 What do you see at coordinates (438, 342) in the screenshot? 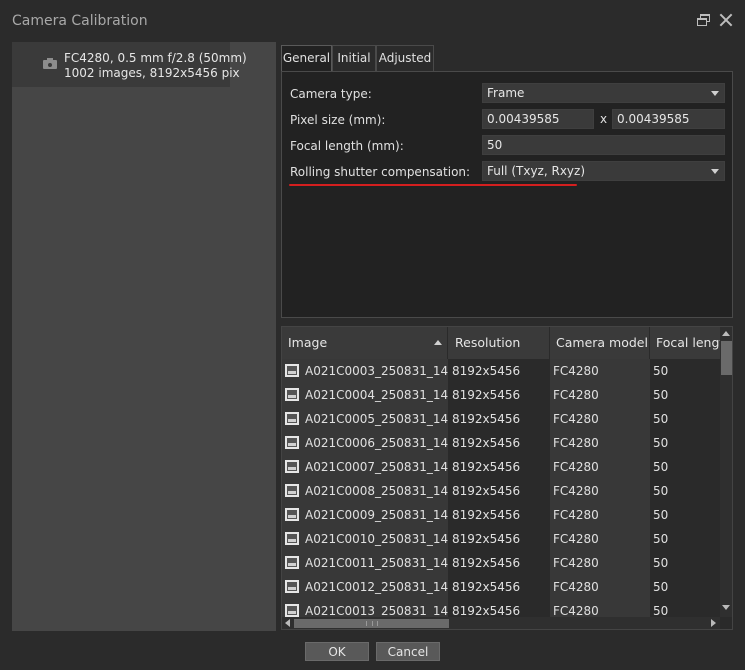
I see `sort-ascending-icon` at bounding box center [438, 342].